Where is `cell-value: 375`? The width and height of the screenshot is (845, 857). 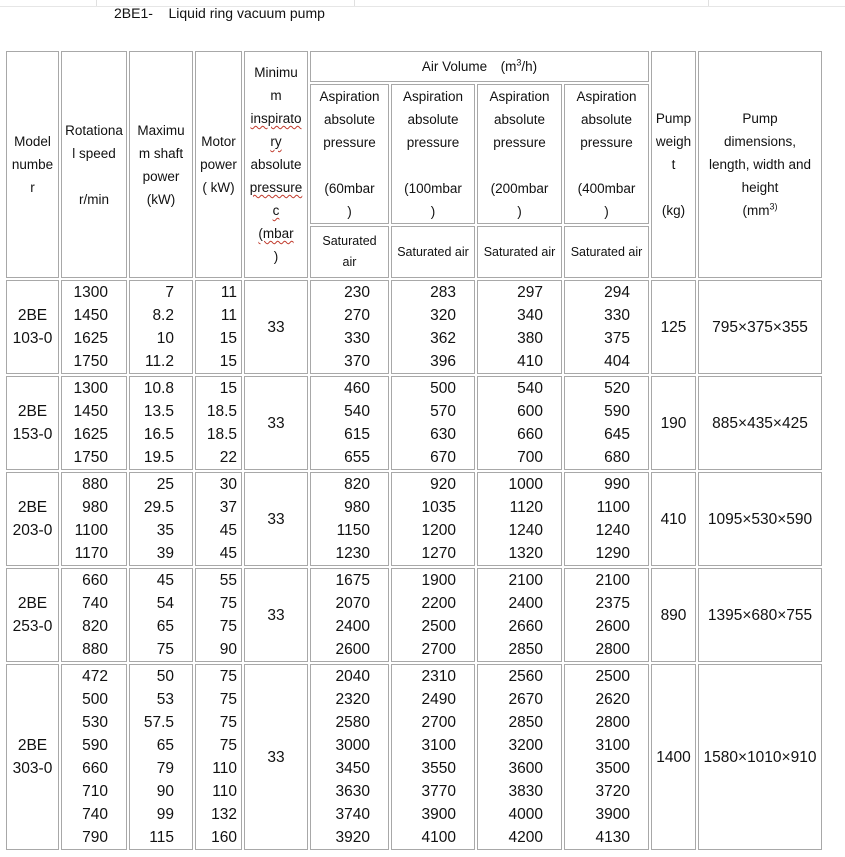
cell-value: 375 is located at coordinates (617, 338).